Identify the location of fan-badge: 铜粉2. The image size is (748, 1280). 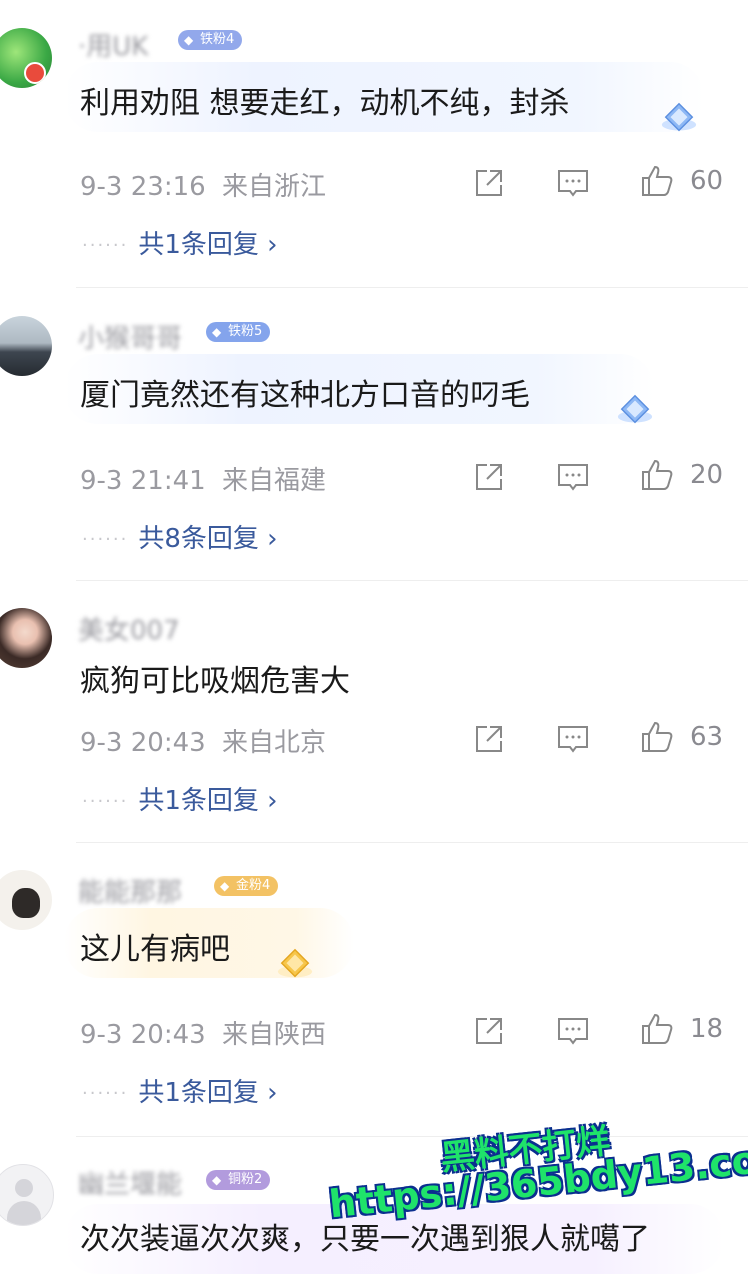
(238, 1180).